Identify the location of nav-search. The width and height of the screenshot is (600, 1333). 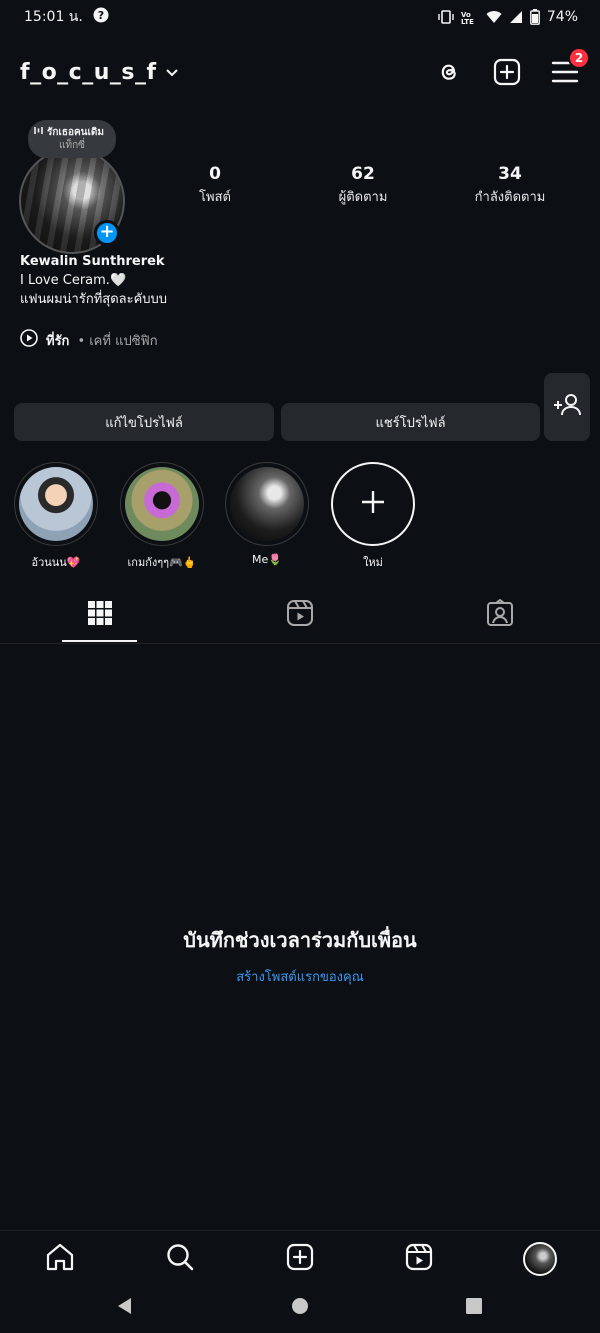
(180, 1259).